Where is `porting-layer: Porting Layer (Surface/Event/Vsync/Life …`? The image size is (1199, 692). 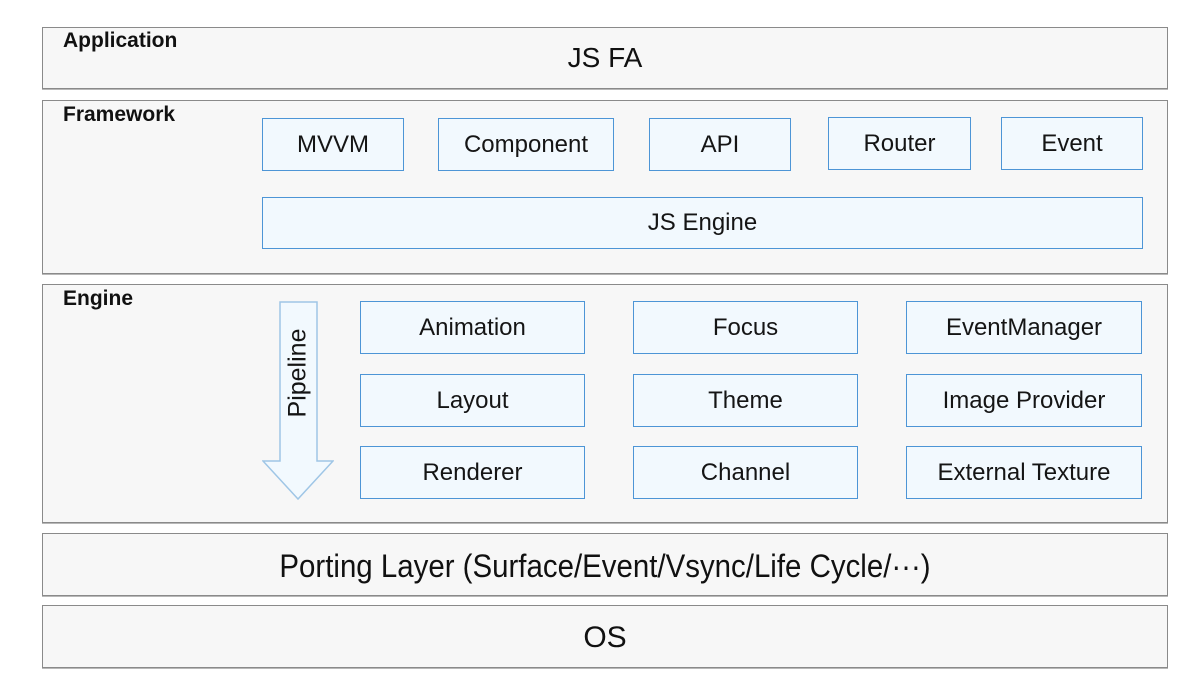 porting-layer: Porting Layer (Surface/Event/Vsync/Life … is located at coordinates (605, 564).